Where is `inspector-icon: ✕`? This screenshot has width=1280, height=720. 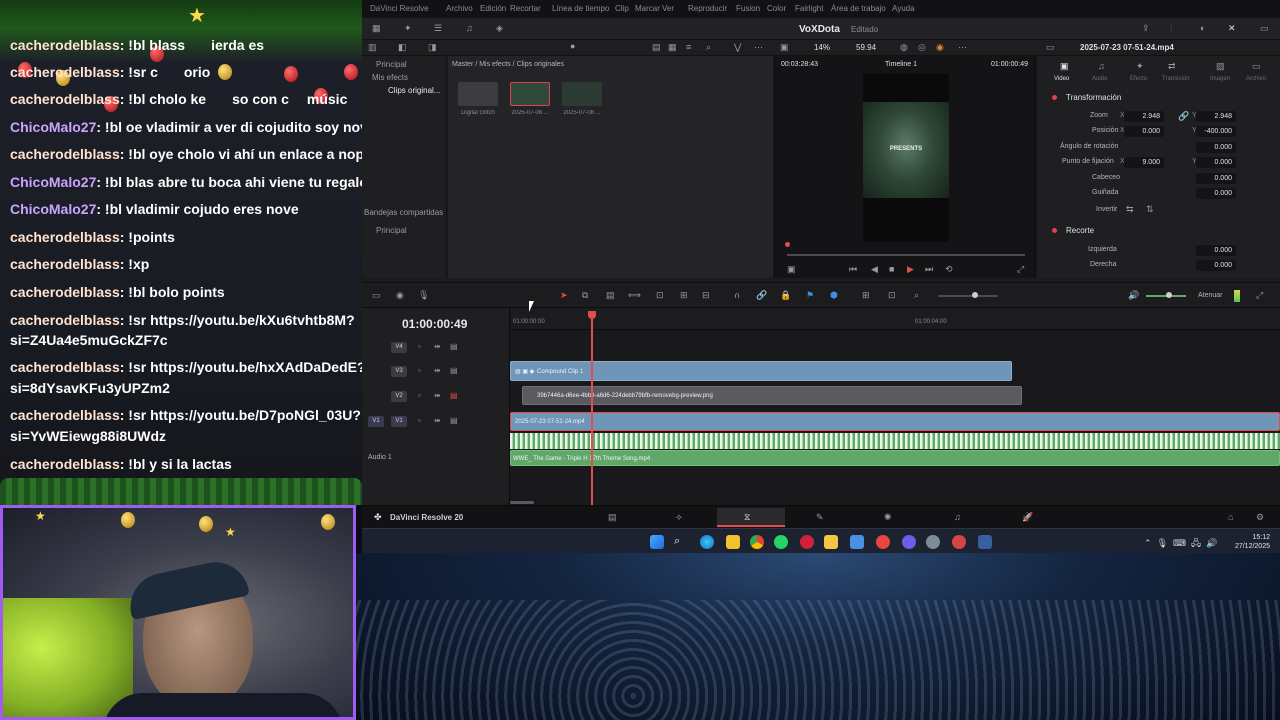
inspector-icon: ✕ is located at coordinates (1232, 28).